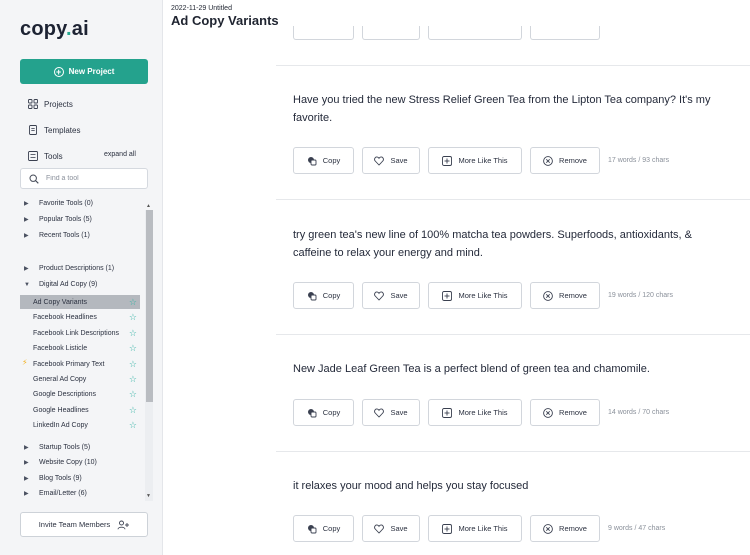 Image resolution: width=750 pixels, height=555 pixels. What do you see at coordinates (80, 425) in the screenshot?
I see `tool-linkedin-ad-copy: LinkedIn Ad Copy ☆` at bounding box center [80, 425].